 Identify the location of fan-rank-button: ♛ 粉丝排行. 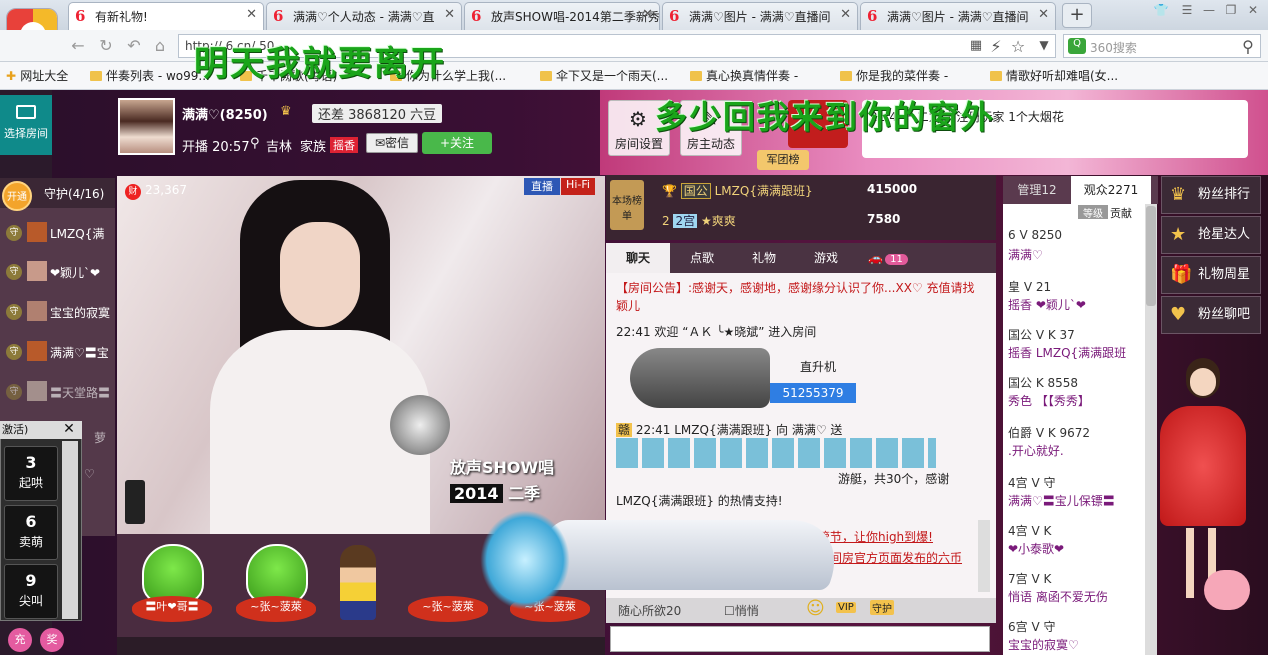
(1211, 195).